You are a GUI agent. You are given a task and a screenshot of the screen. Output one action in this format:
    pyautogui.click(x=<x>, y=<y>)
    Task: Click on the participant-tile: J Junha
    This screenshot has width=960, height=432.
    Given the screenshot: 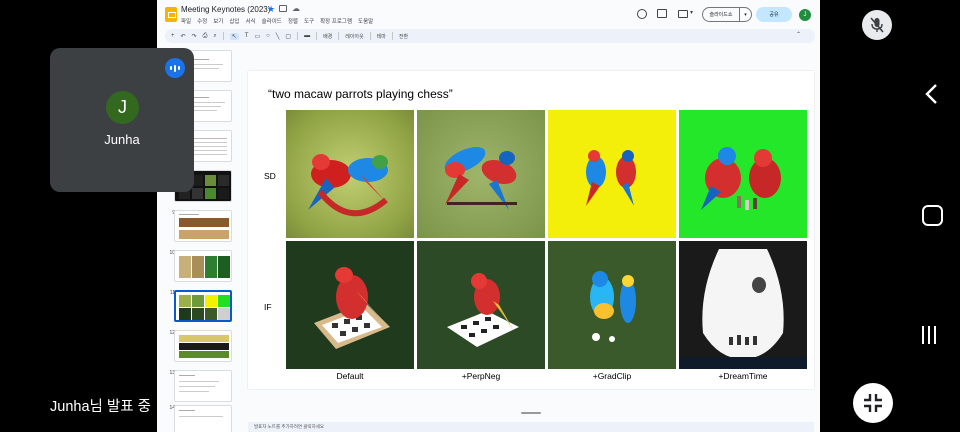 What is the action you would take?
    pyautogui.click(x=122, y=120)
    